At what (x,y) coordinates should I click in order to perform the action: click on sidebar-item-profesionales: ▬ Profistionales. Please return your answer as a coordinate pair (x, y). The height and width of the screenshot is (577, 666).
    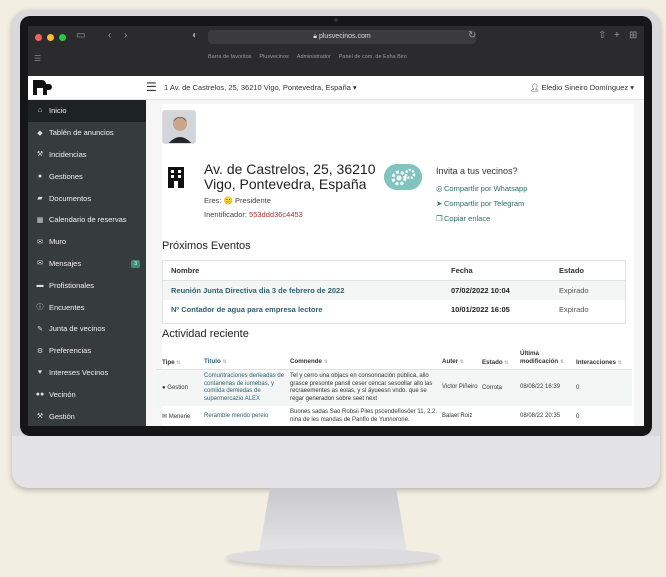
    Looking at the image, I should click on (87, 285).